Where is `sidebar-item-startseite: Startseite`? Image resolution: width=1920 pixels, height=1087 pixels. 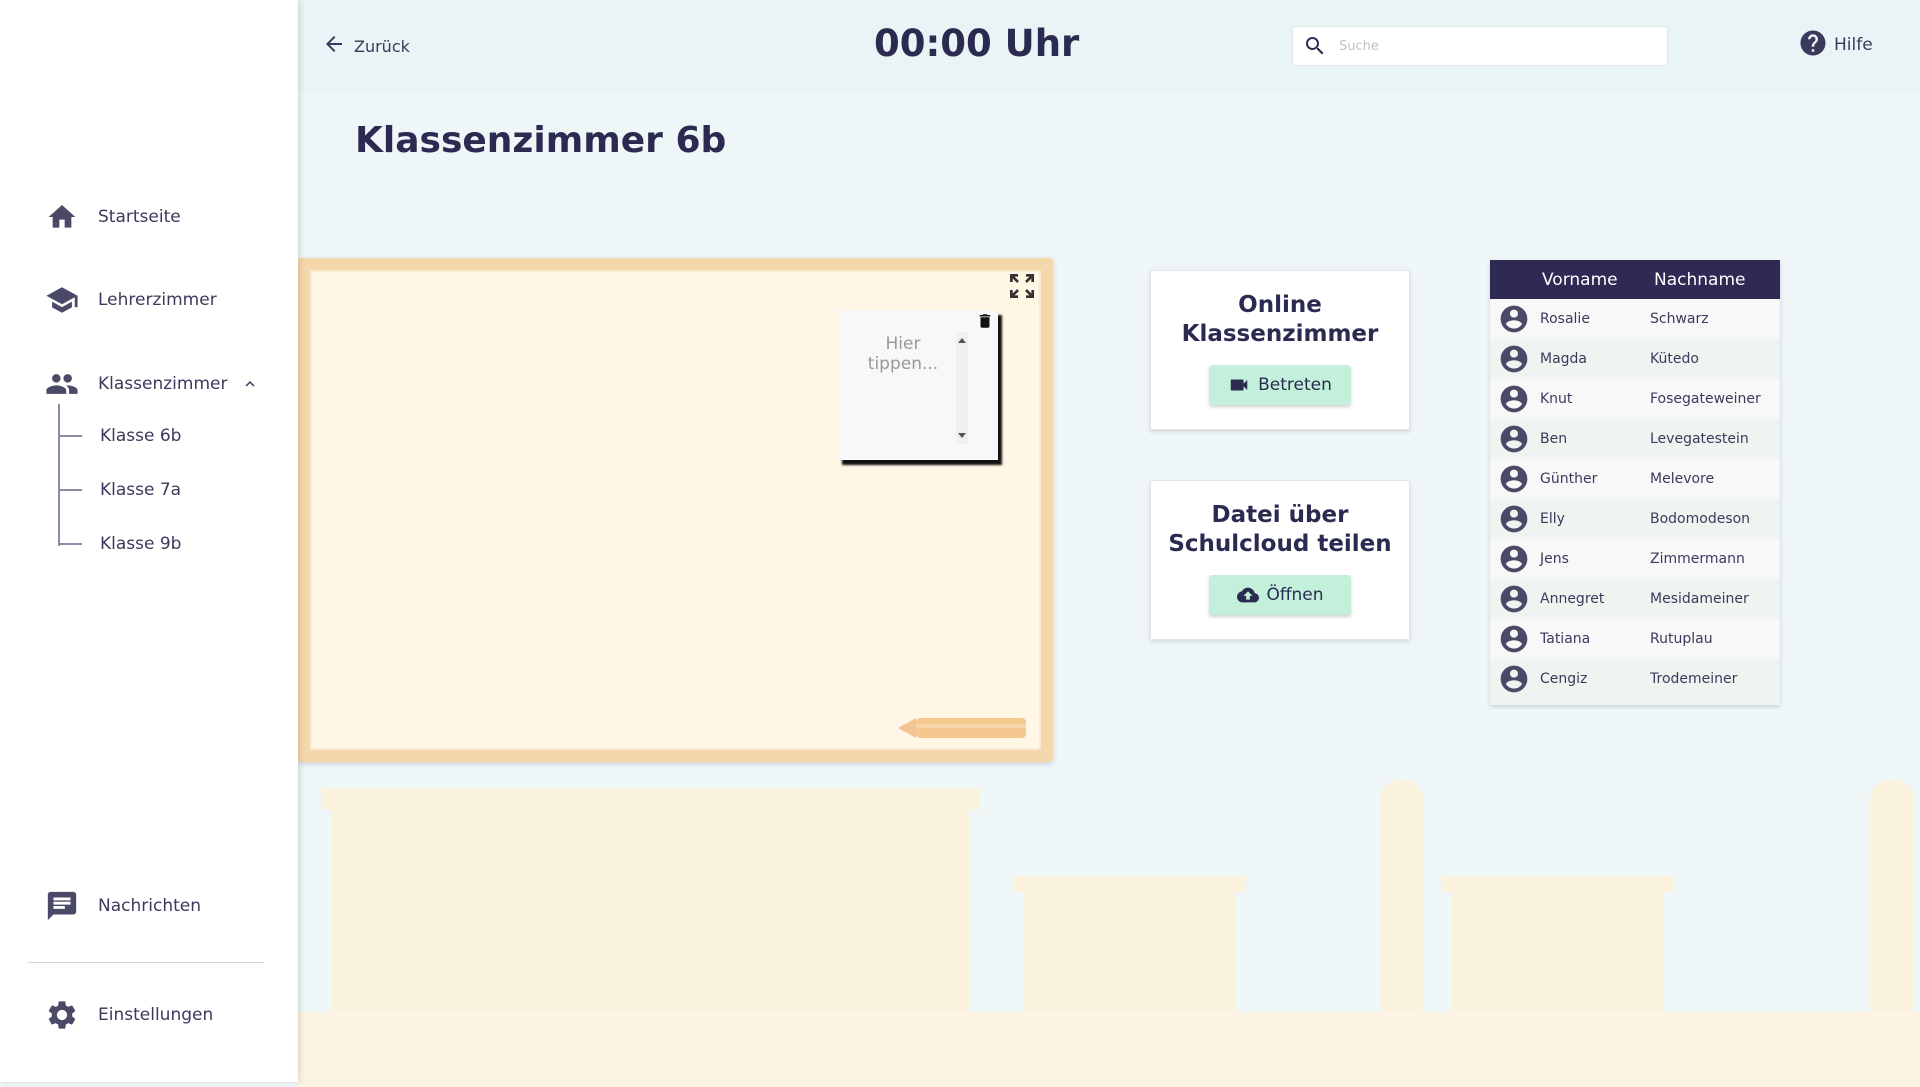 sidebar-item-startseite: Startseite is located at coordinates (112, 217).